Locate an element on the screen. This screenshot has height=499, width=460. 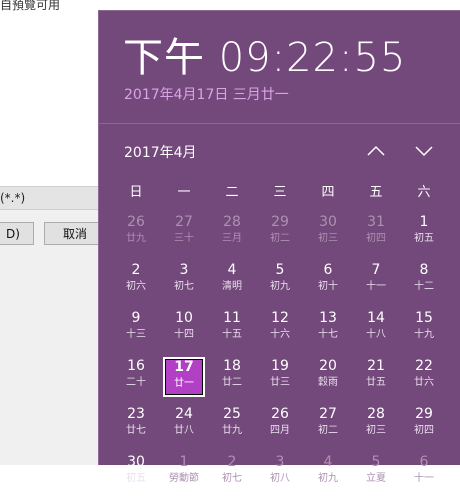
calendar-day: 30 初三 is located at coordinates (328, 235).